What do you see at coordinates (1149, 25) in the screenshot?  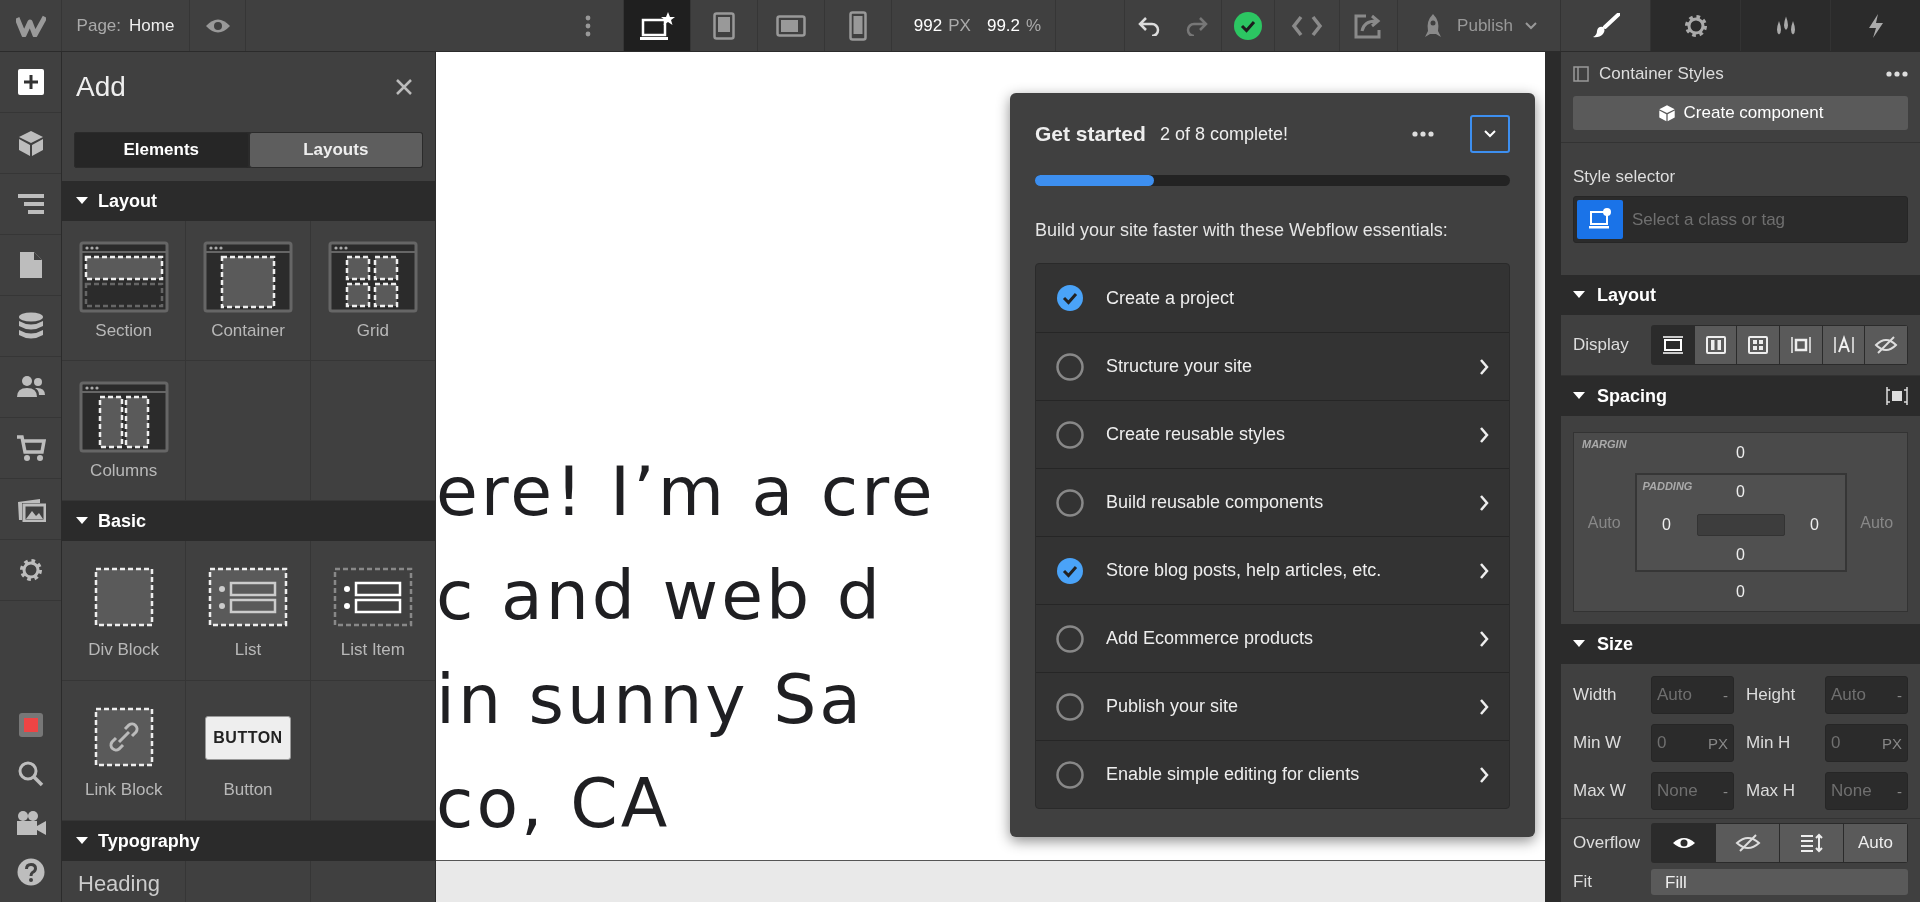 I see `undo-icon` at bounding box center [1149, 25].